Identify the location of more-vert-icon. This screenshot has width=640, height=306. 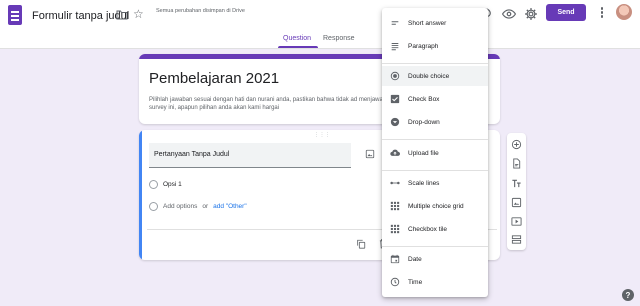
(602, 13).